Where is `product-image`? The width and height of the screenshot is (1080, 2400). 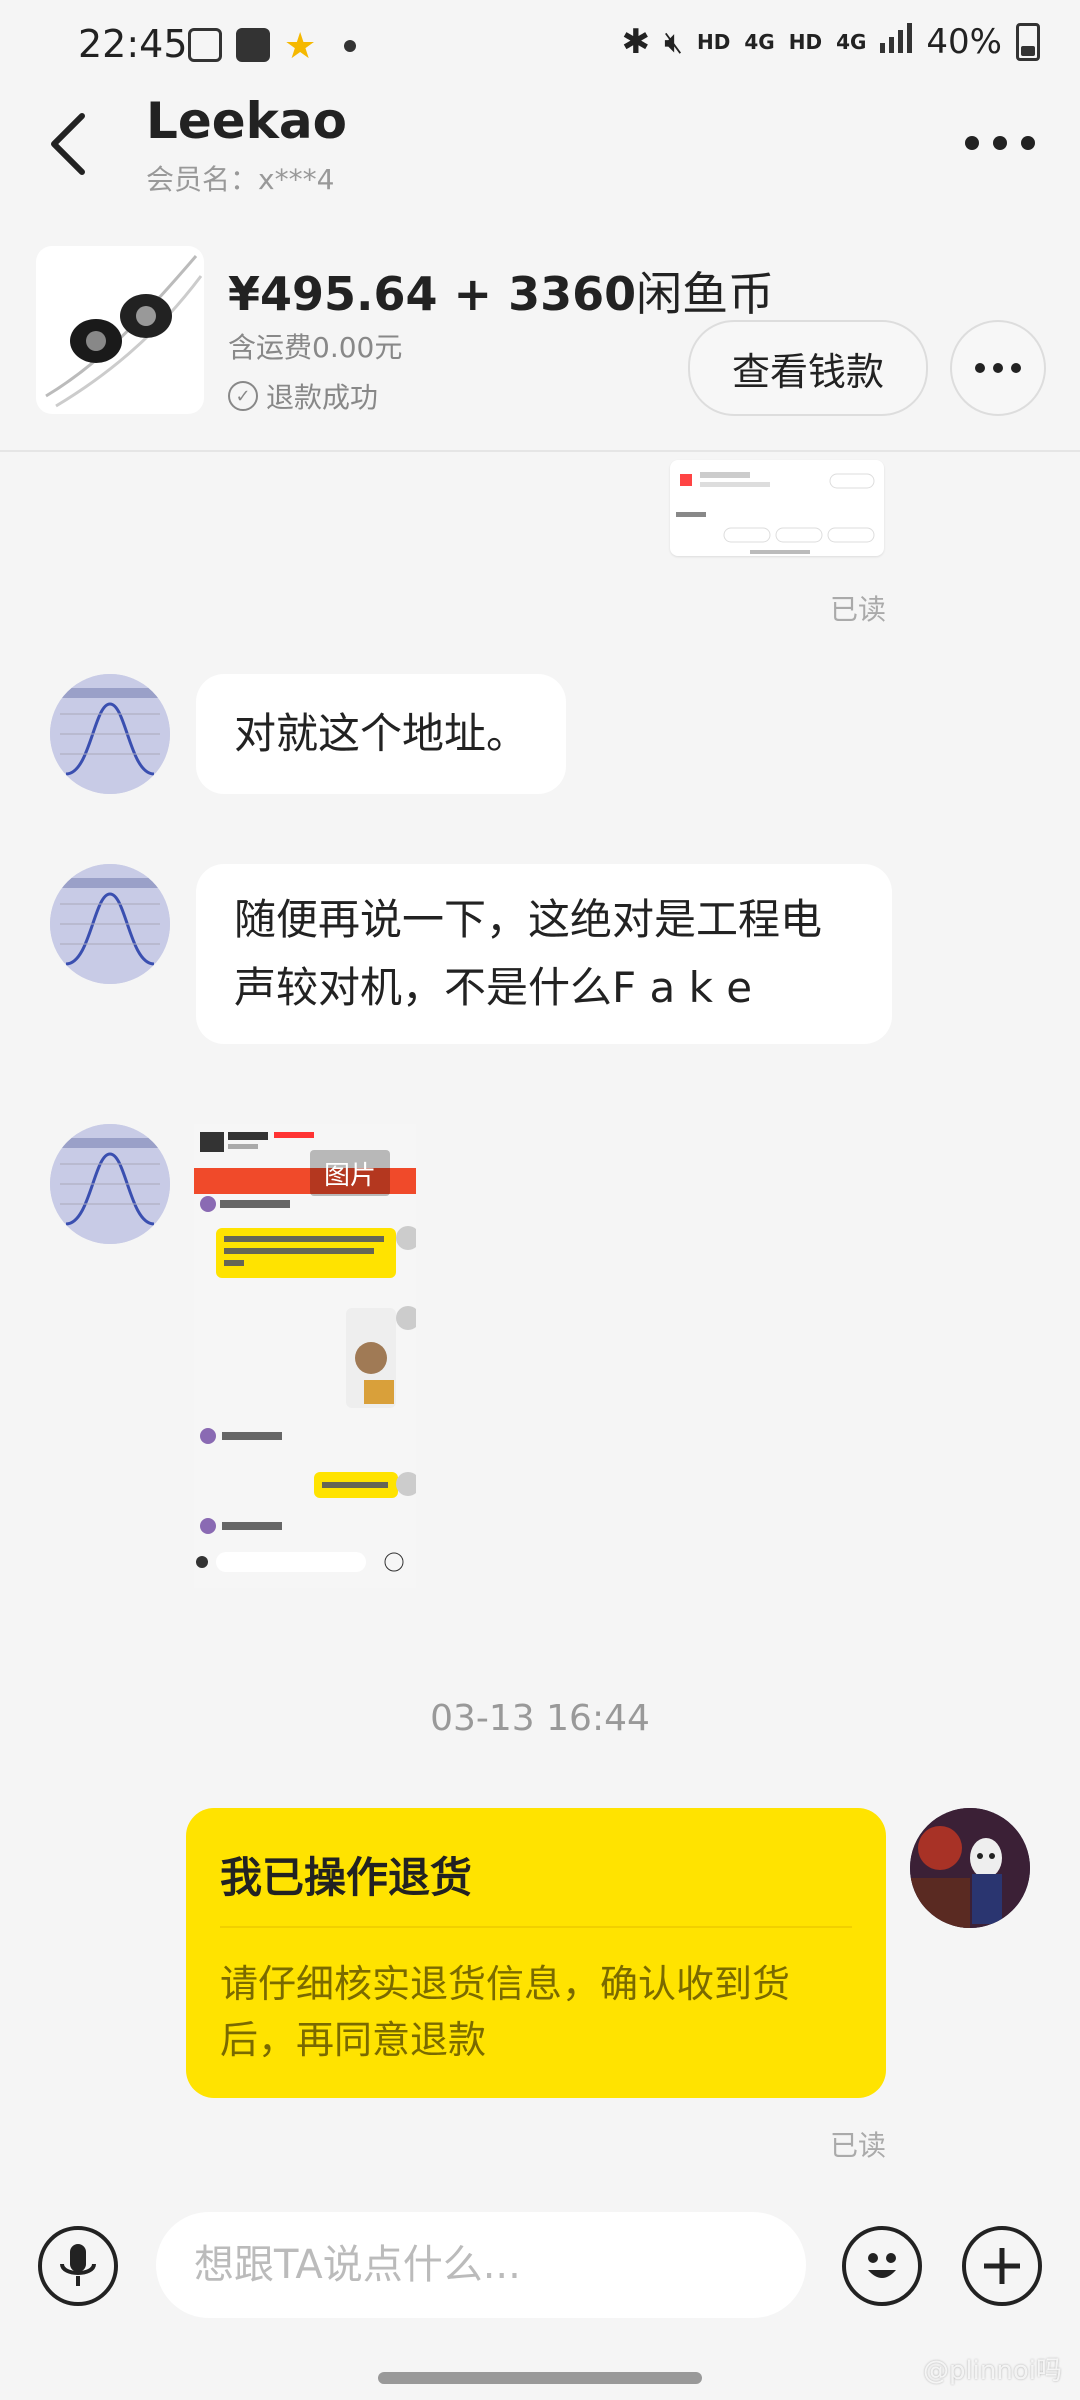 product-image is located at coordinates (120, 330).